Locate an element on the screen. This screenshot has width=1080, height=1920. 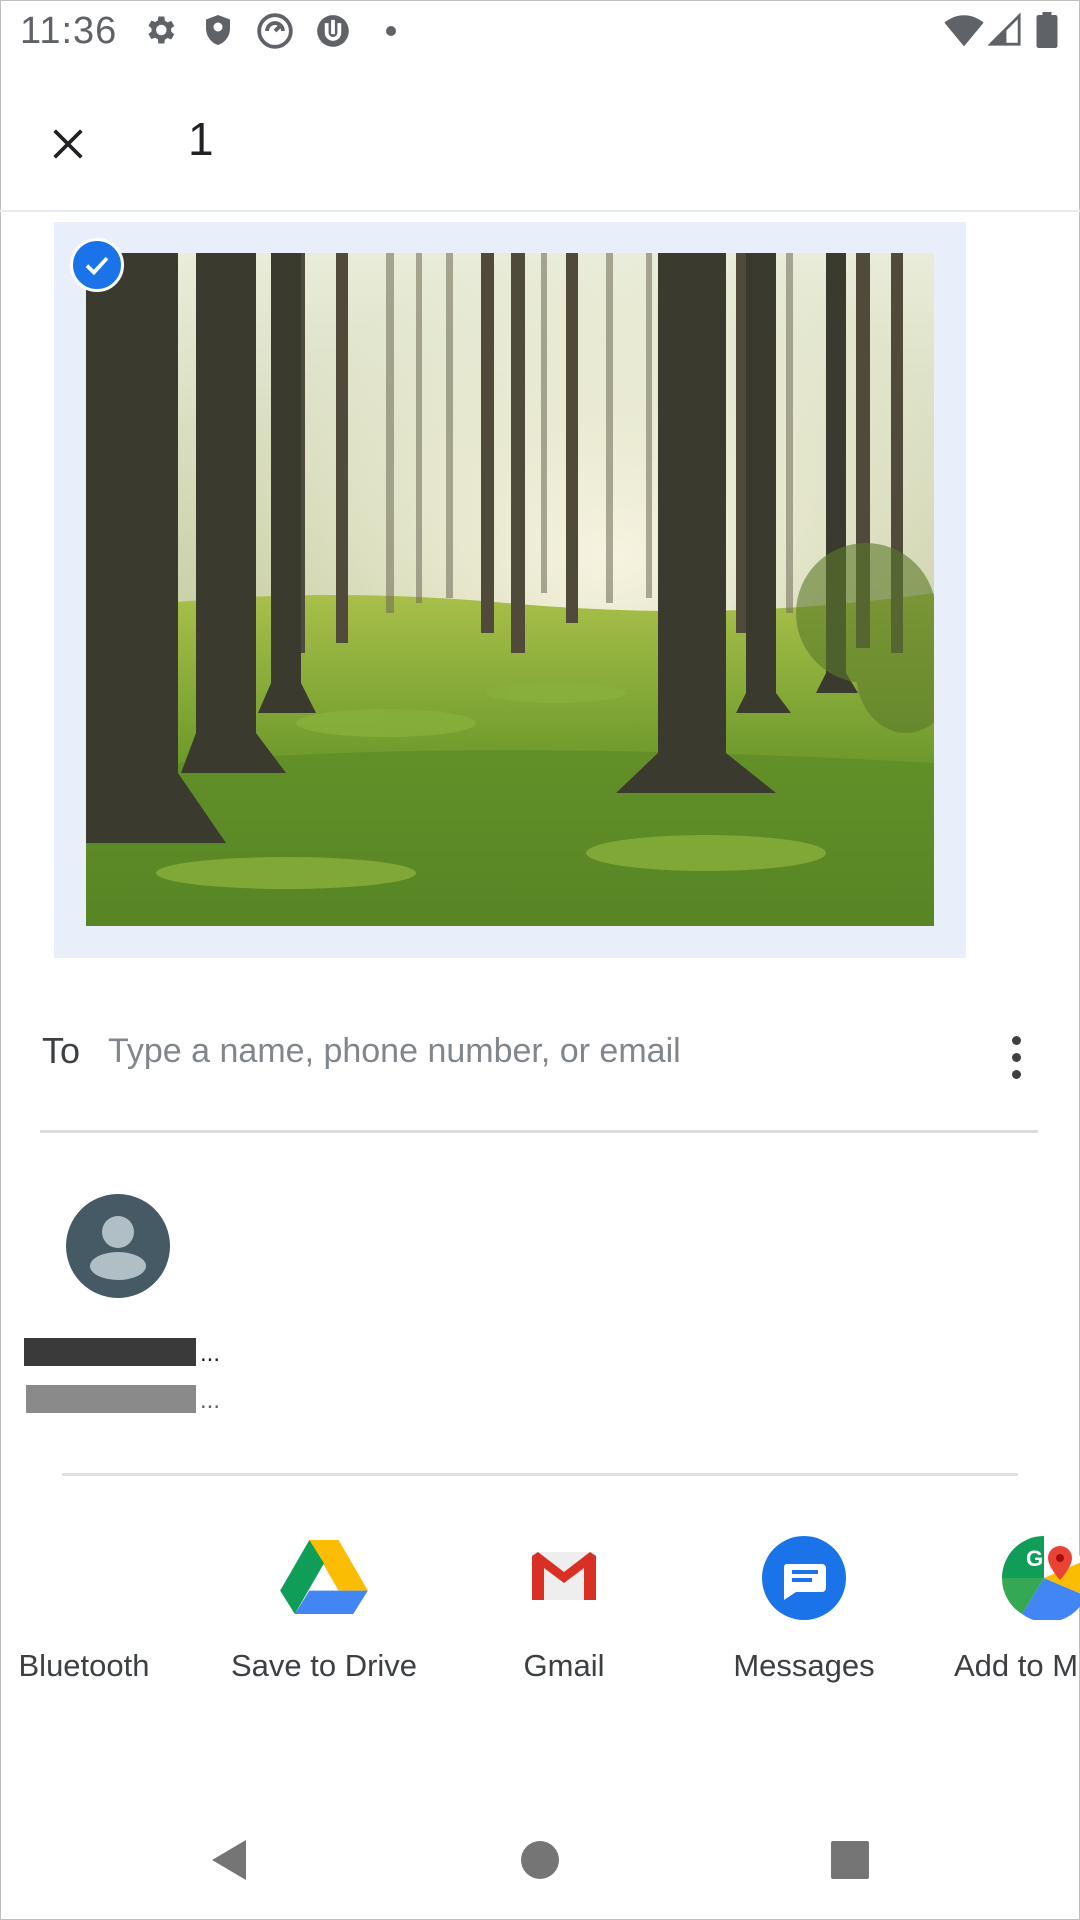
recipient-input is located at coordinates (508, 1051).